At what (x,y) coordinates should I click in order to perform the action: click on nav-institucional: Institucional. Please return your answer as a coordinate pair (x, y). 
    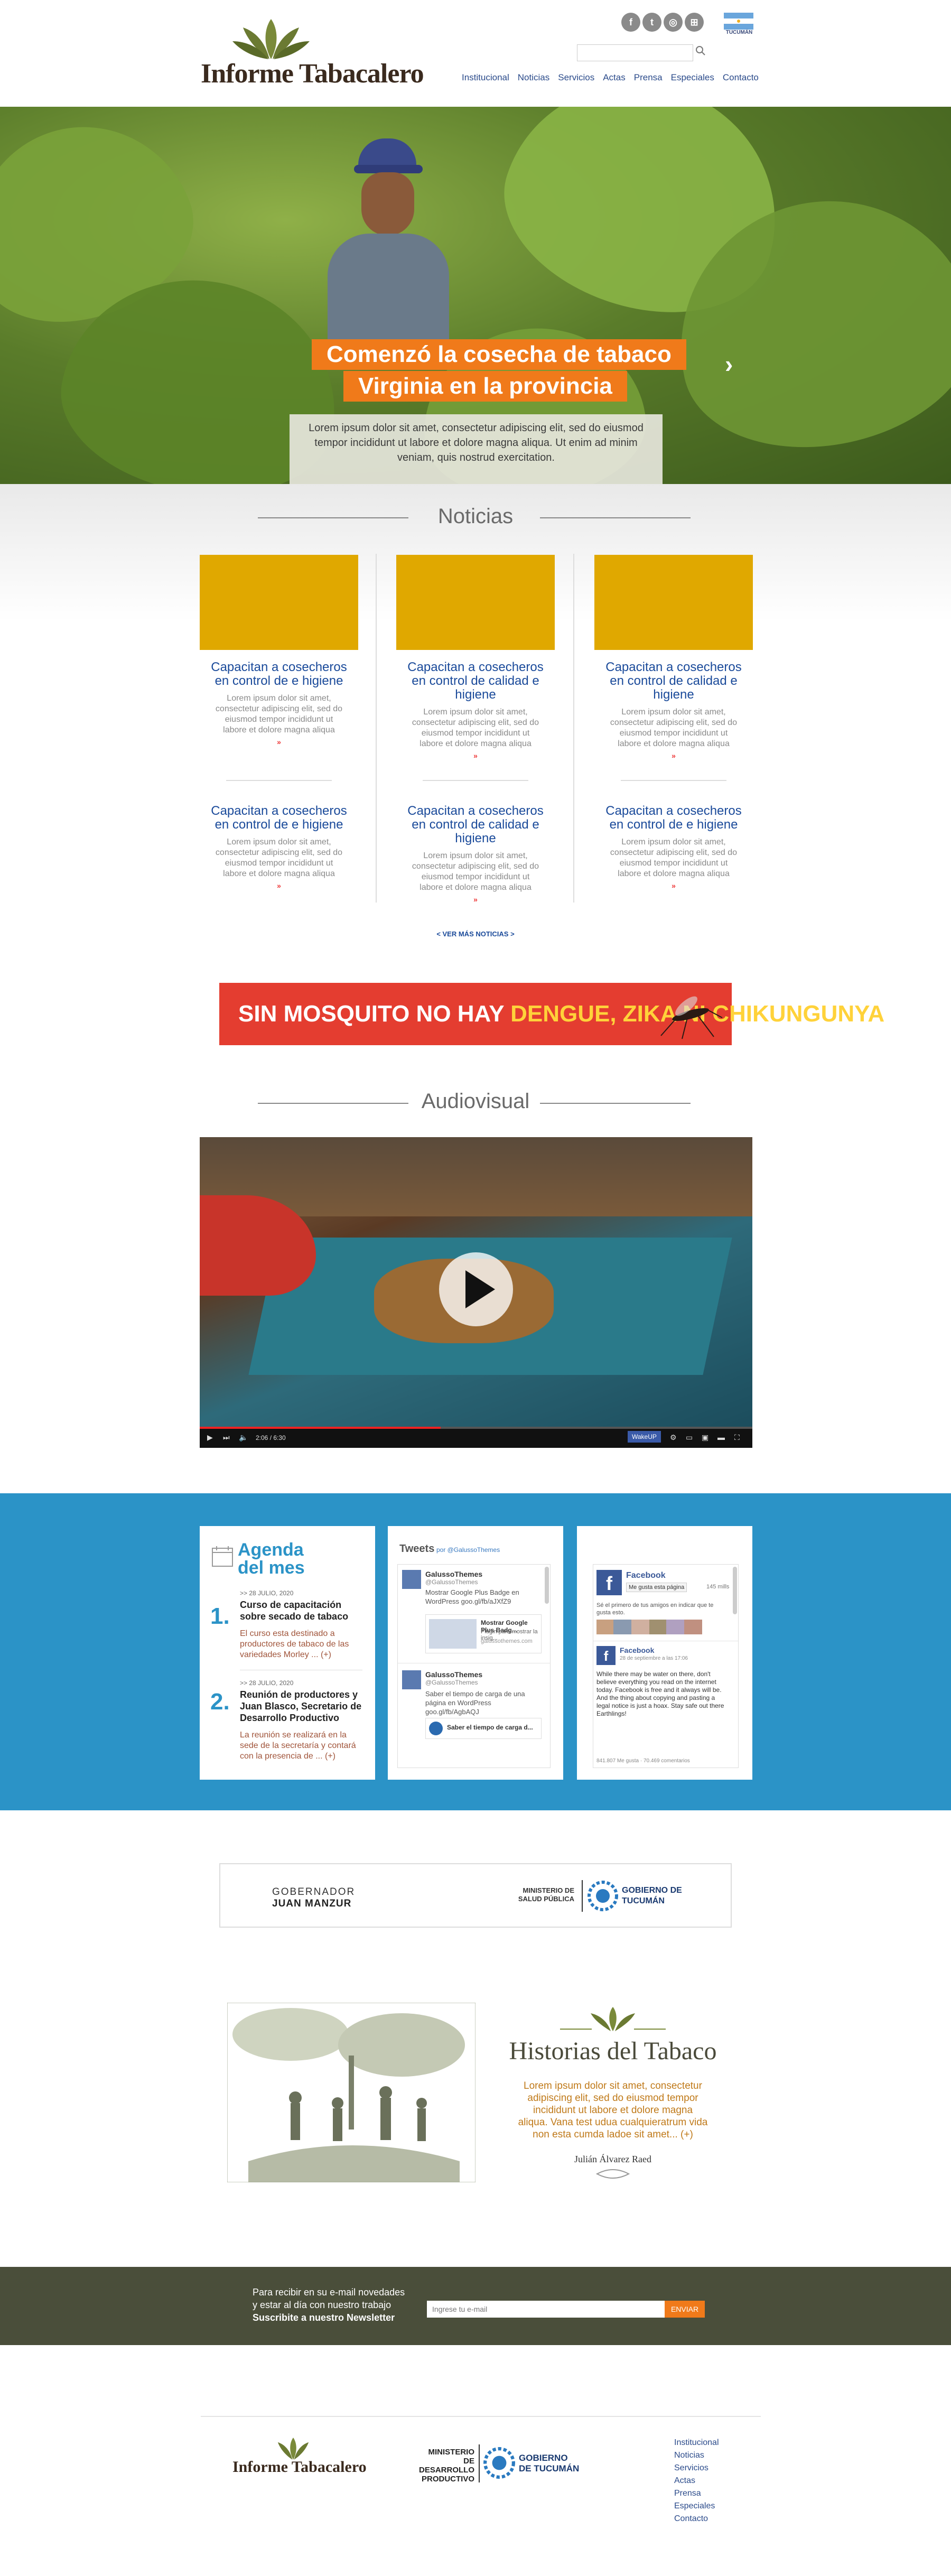
    Looking at the image, I should click on (486, 78).